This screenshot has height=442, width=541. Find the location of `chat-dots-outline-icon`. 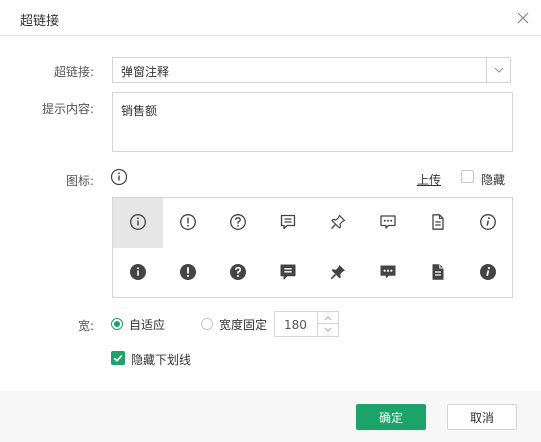

chat-dots-outline-icon is located at coordinates (388, 223).